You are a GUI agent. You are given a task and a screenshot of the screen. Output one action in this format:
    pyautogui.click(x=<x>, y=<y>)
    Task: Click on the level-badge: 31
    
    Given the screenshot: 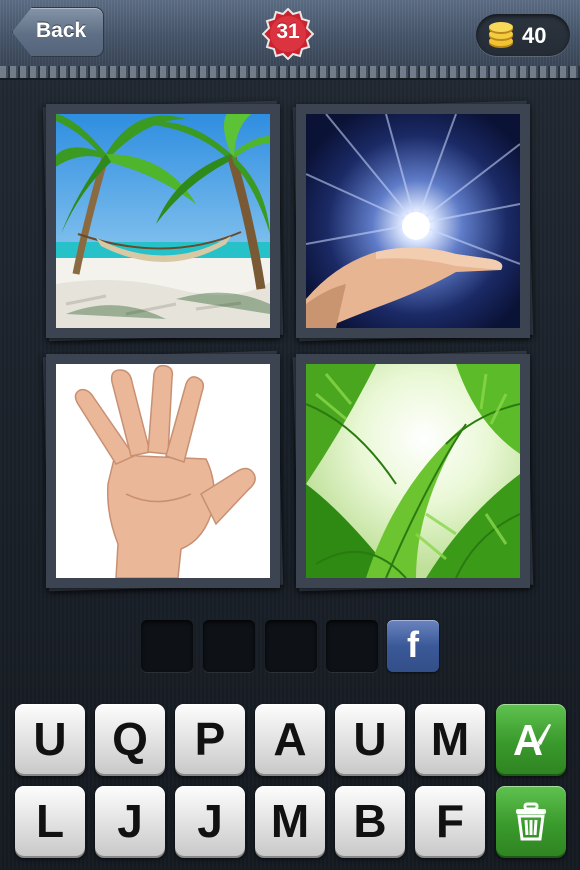 What is the action you would take?
    pyautogui.click(x=288, y=34)
    